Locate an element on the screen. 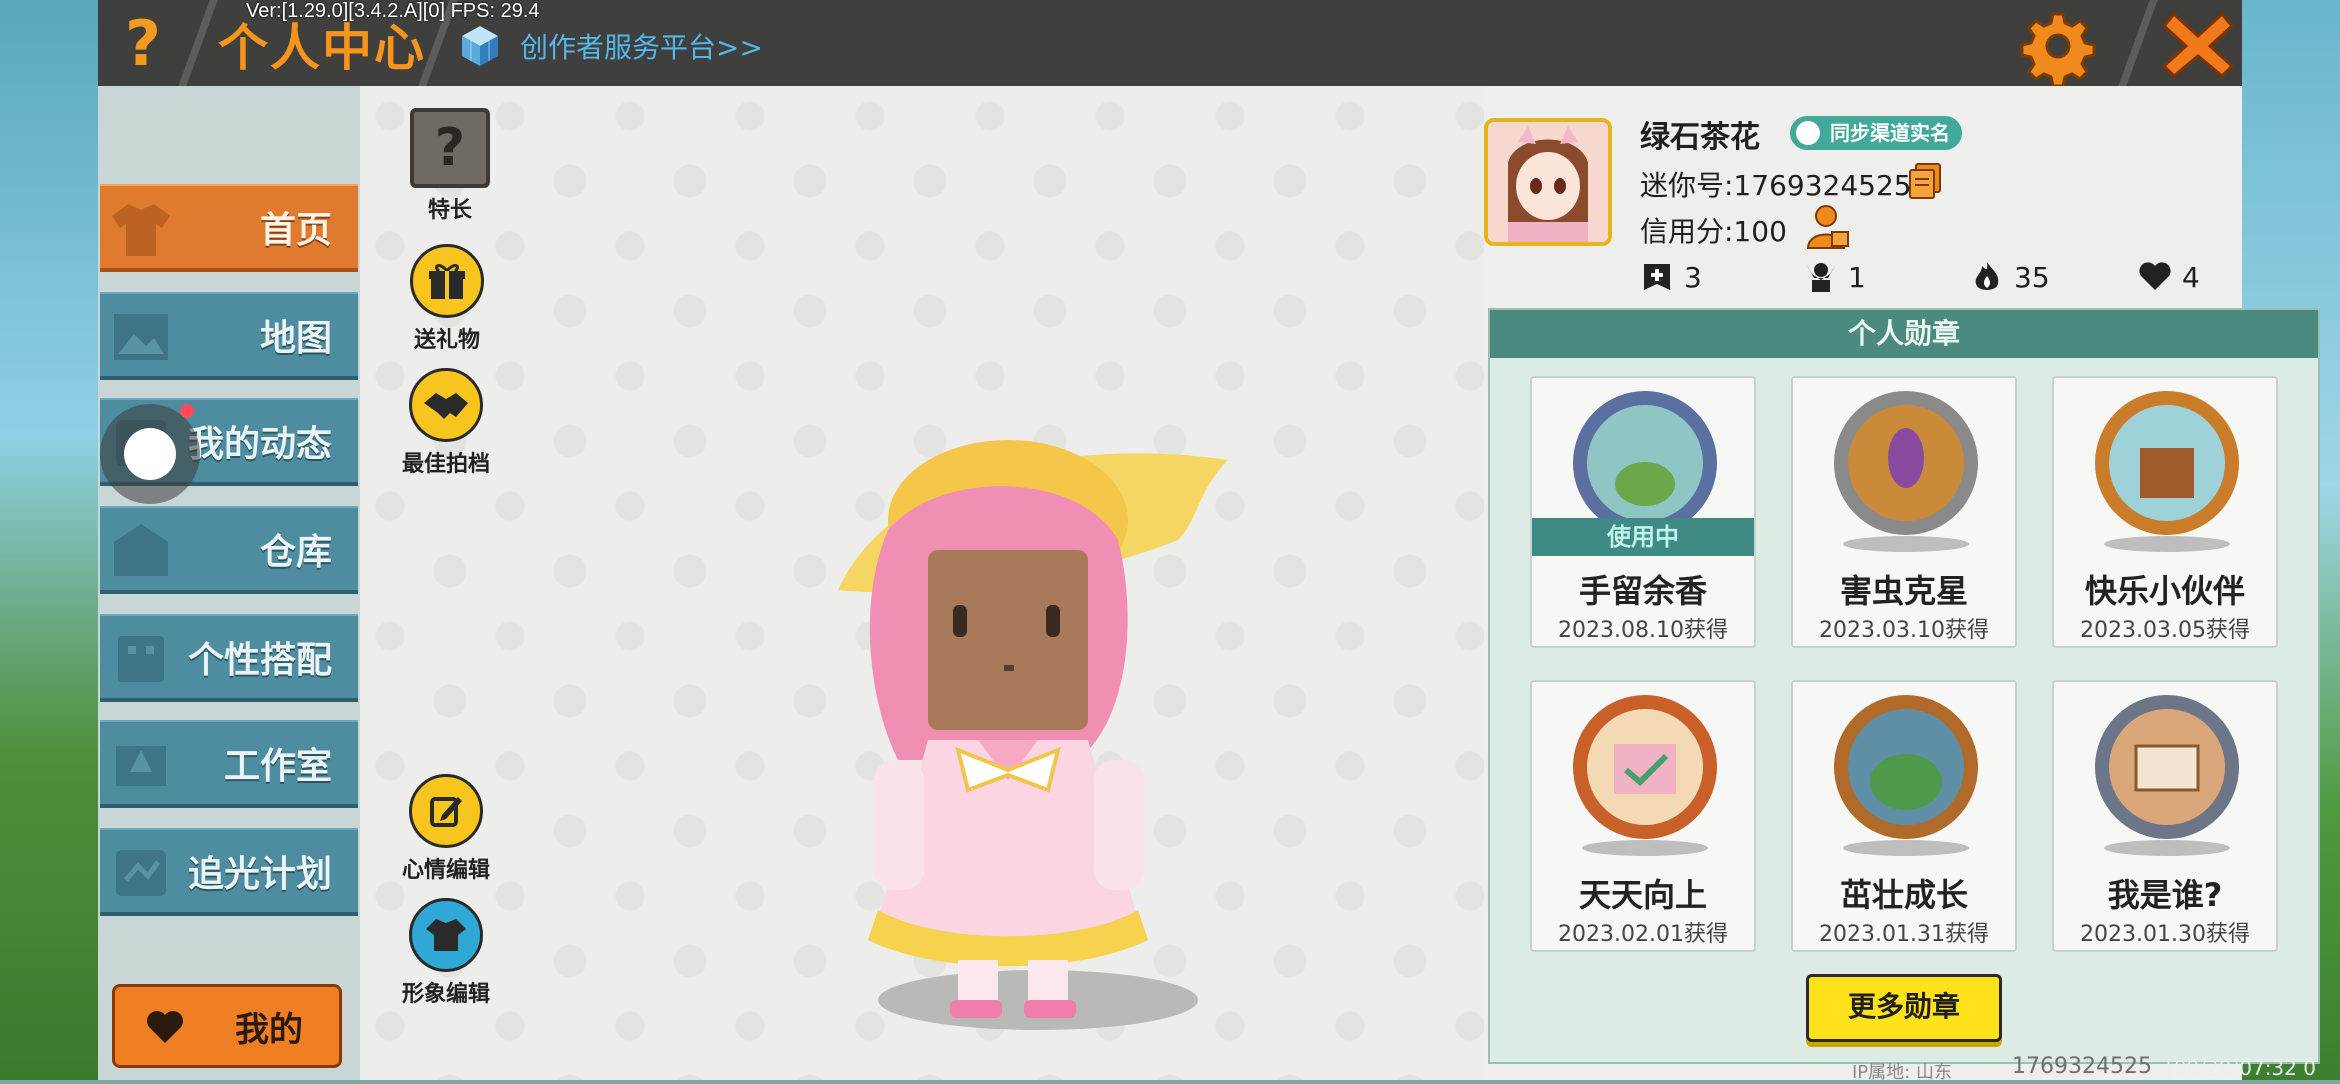  stat-friends: 3 is located at coordinates (1671, 277).